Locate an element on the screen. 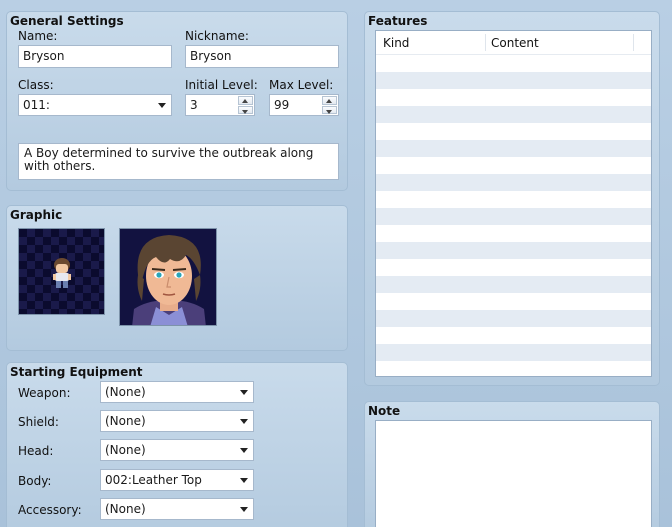 This screenshot has height=527, width=672. column-header-content: Content is located at coordinates (515, 43).